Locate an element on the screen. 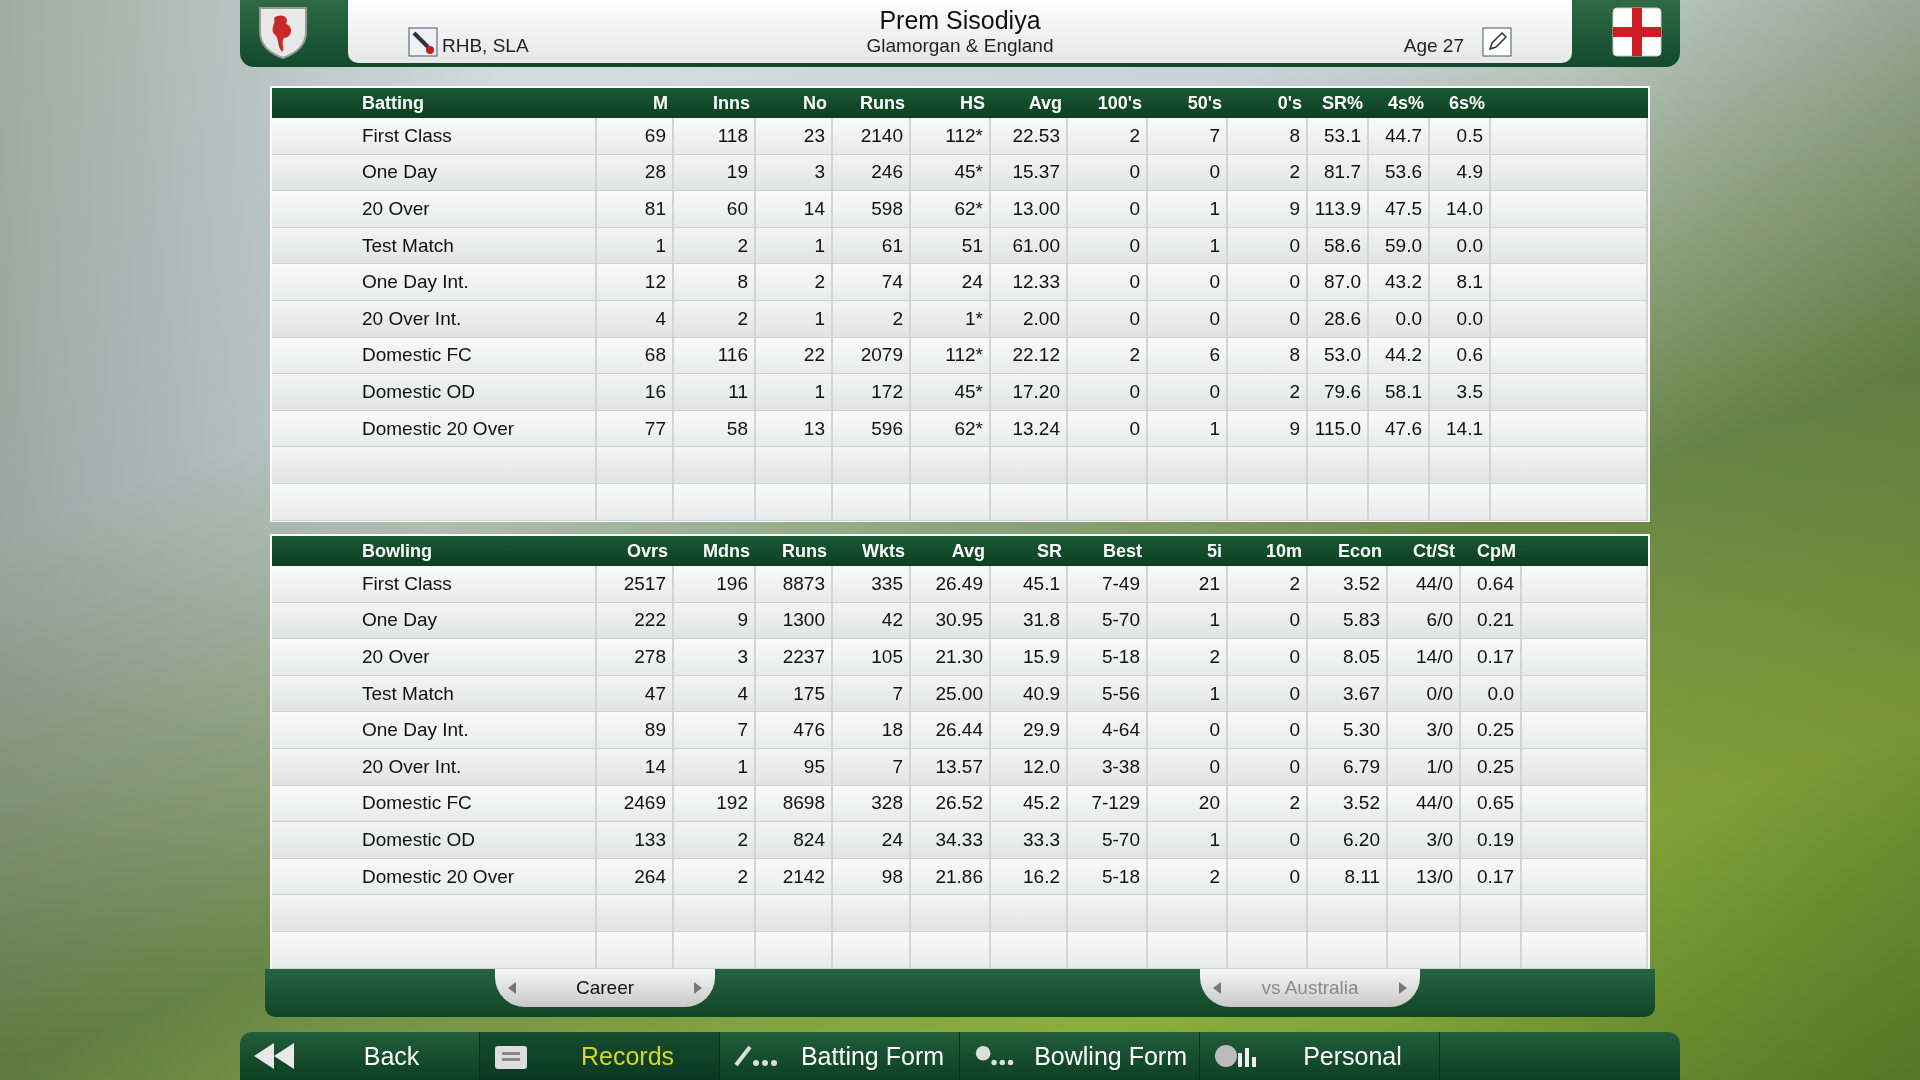 This screenshot has width=1920, height=1080. table-cell: 45* is located at coordinates (951, 392).